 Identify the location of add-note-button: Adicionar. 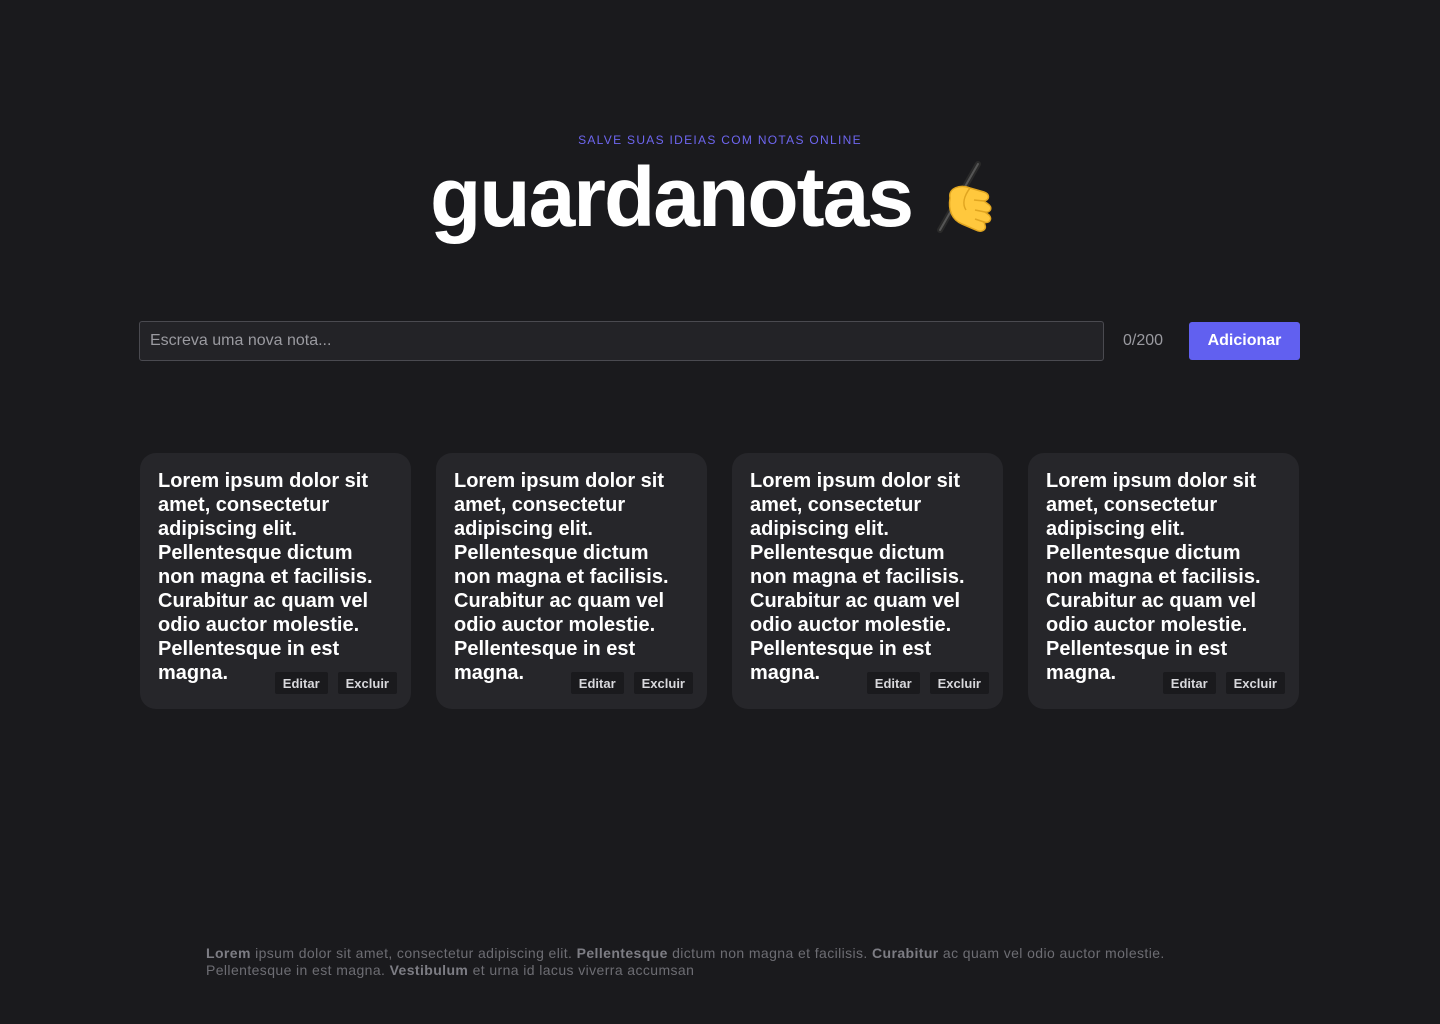
(1244, 341).